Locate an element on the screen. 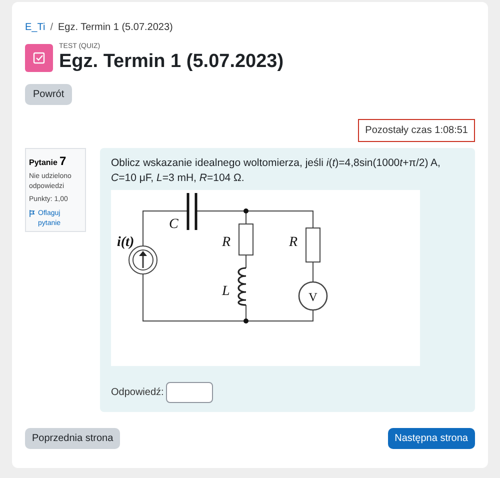 This screenshot has width=500, height=478. source-label: i(t) is located at coordinates (125, 242).